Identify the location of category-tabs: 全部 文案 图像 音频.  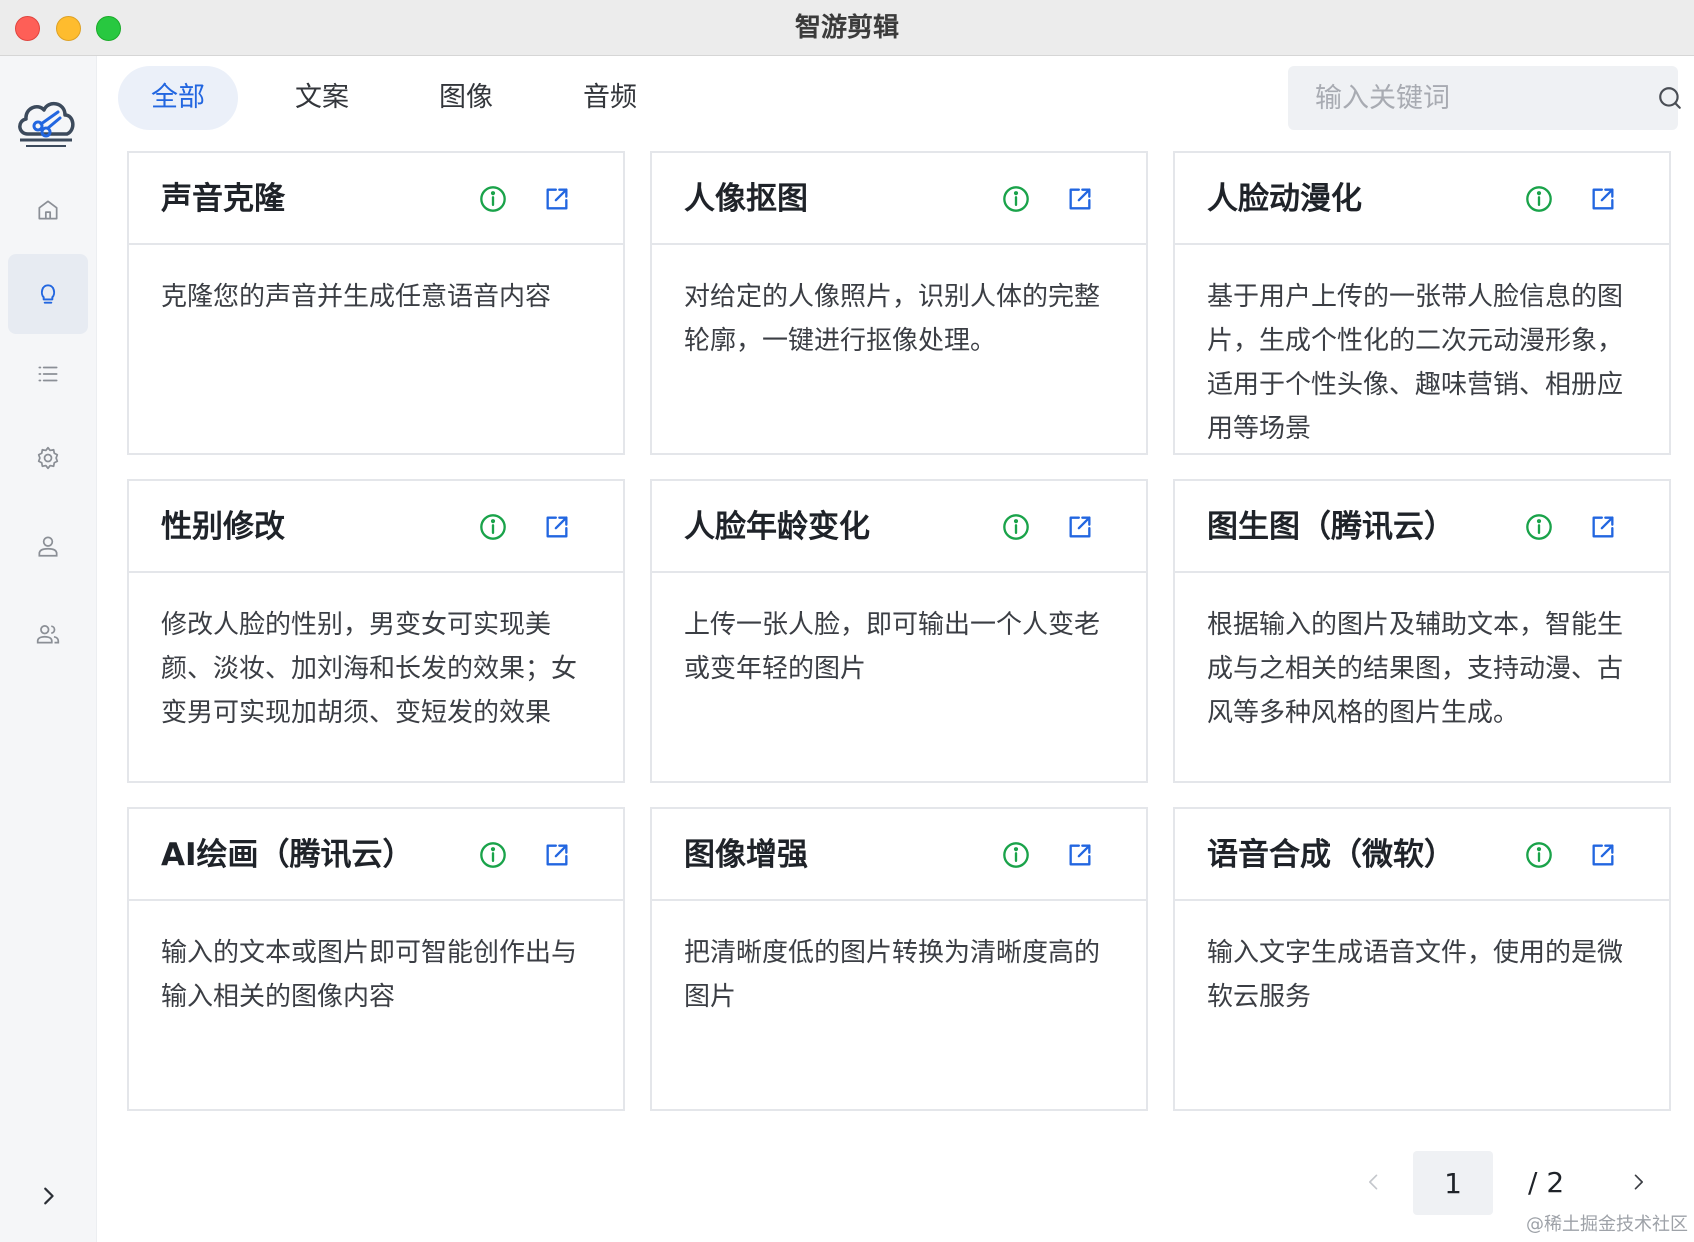
(406, 98).